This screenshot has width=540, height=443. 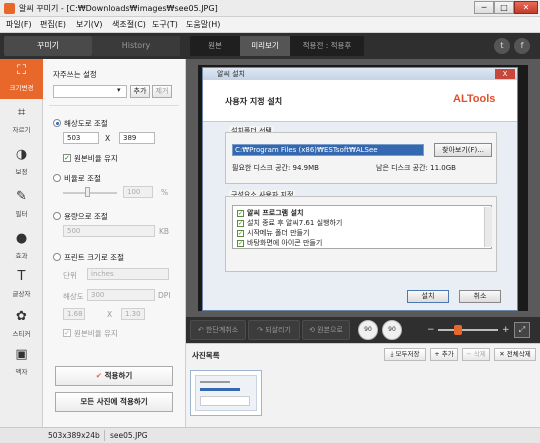 What do you see at coordinates (328, 150) in the screenshot?
I see `install-path-field: C:₩Program Files (x86)₩ESTsoft₩ALSee` at bounding box center [328, 150].